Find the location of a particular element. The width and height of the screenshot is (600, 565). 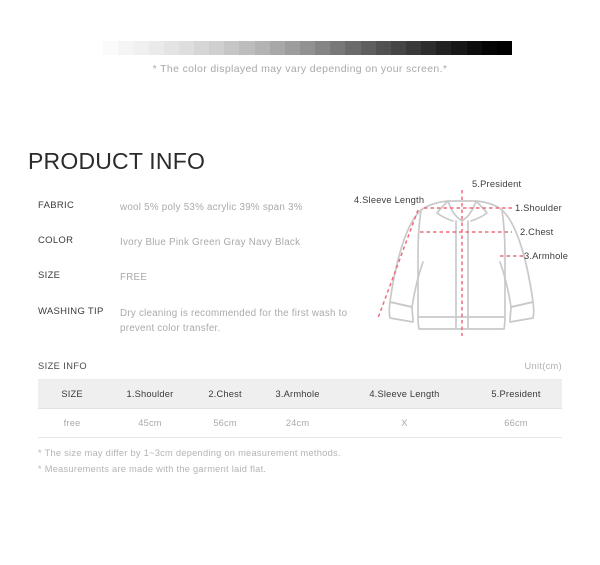

info-label-fabric: FABRIC is located at coordinates (56, 205).